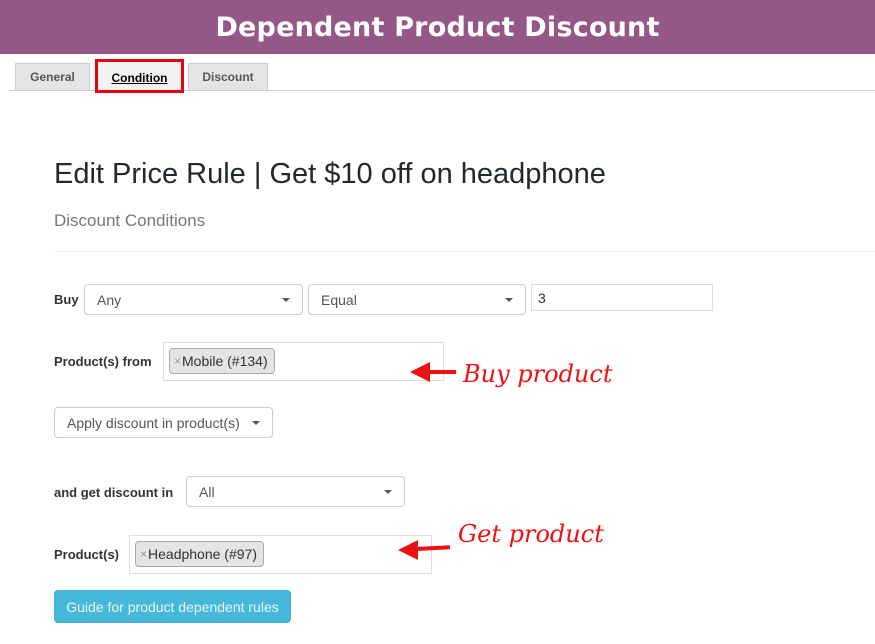 The height and width of the screenshot is (644, 875). Describe the element at coordinates (303, 361) in the screenshot. I see `products-from-input: × Mobile (#134)` at that location.